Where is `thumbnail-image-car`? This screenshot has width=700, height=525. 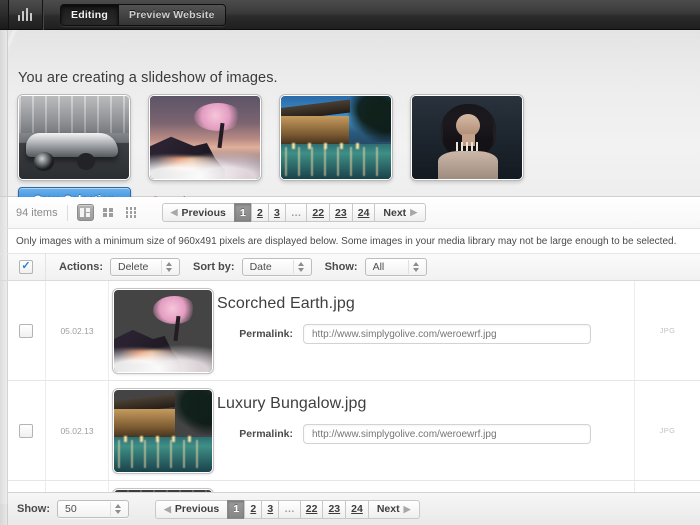 thumbnail-image-car is located at coordinates (74, 137).